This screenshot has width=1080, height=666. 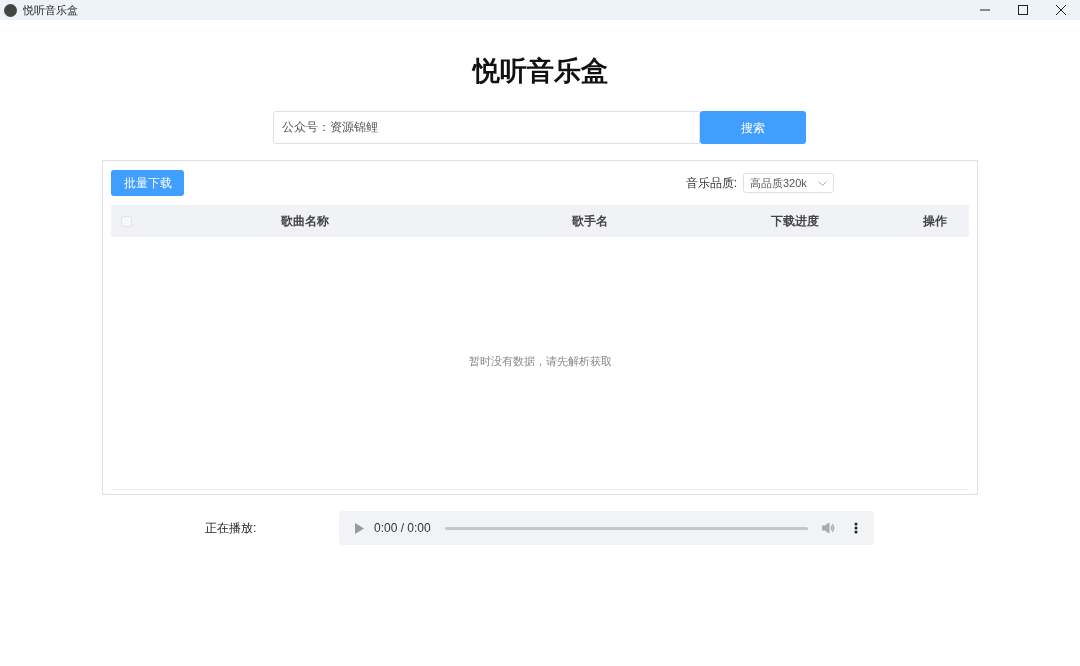 What do you see at coordinates (540, 71) in the screenshot?
I see `page-heading: 悦听音乐盒` at bounding box center [540, 71].